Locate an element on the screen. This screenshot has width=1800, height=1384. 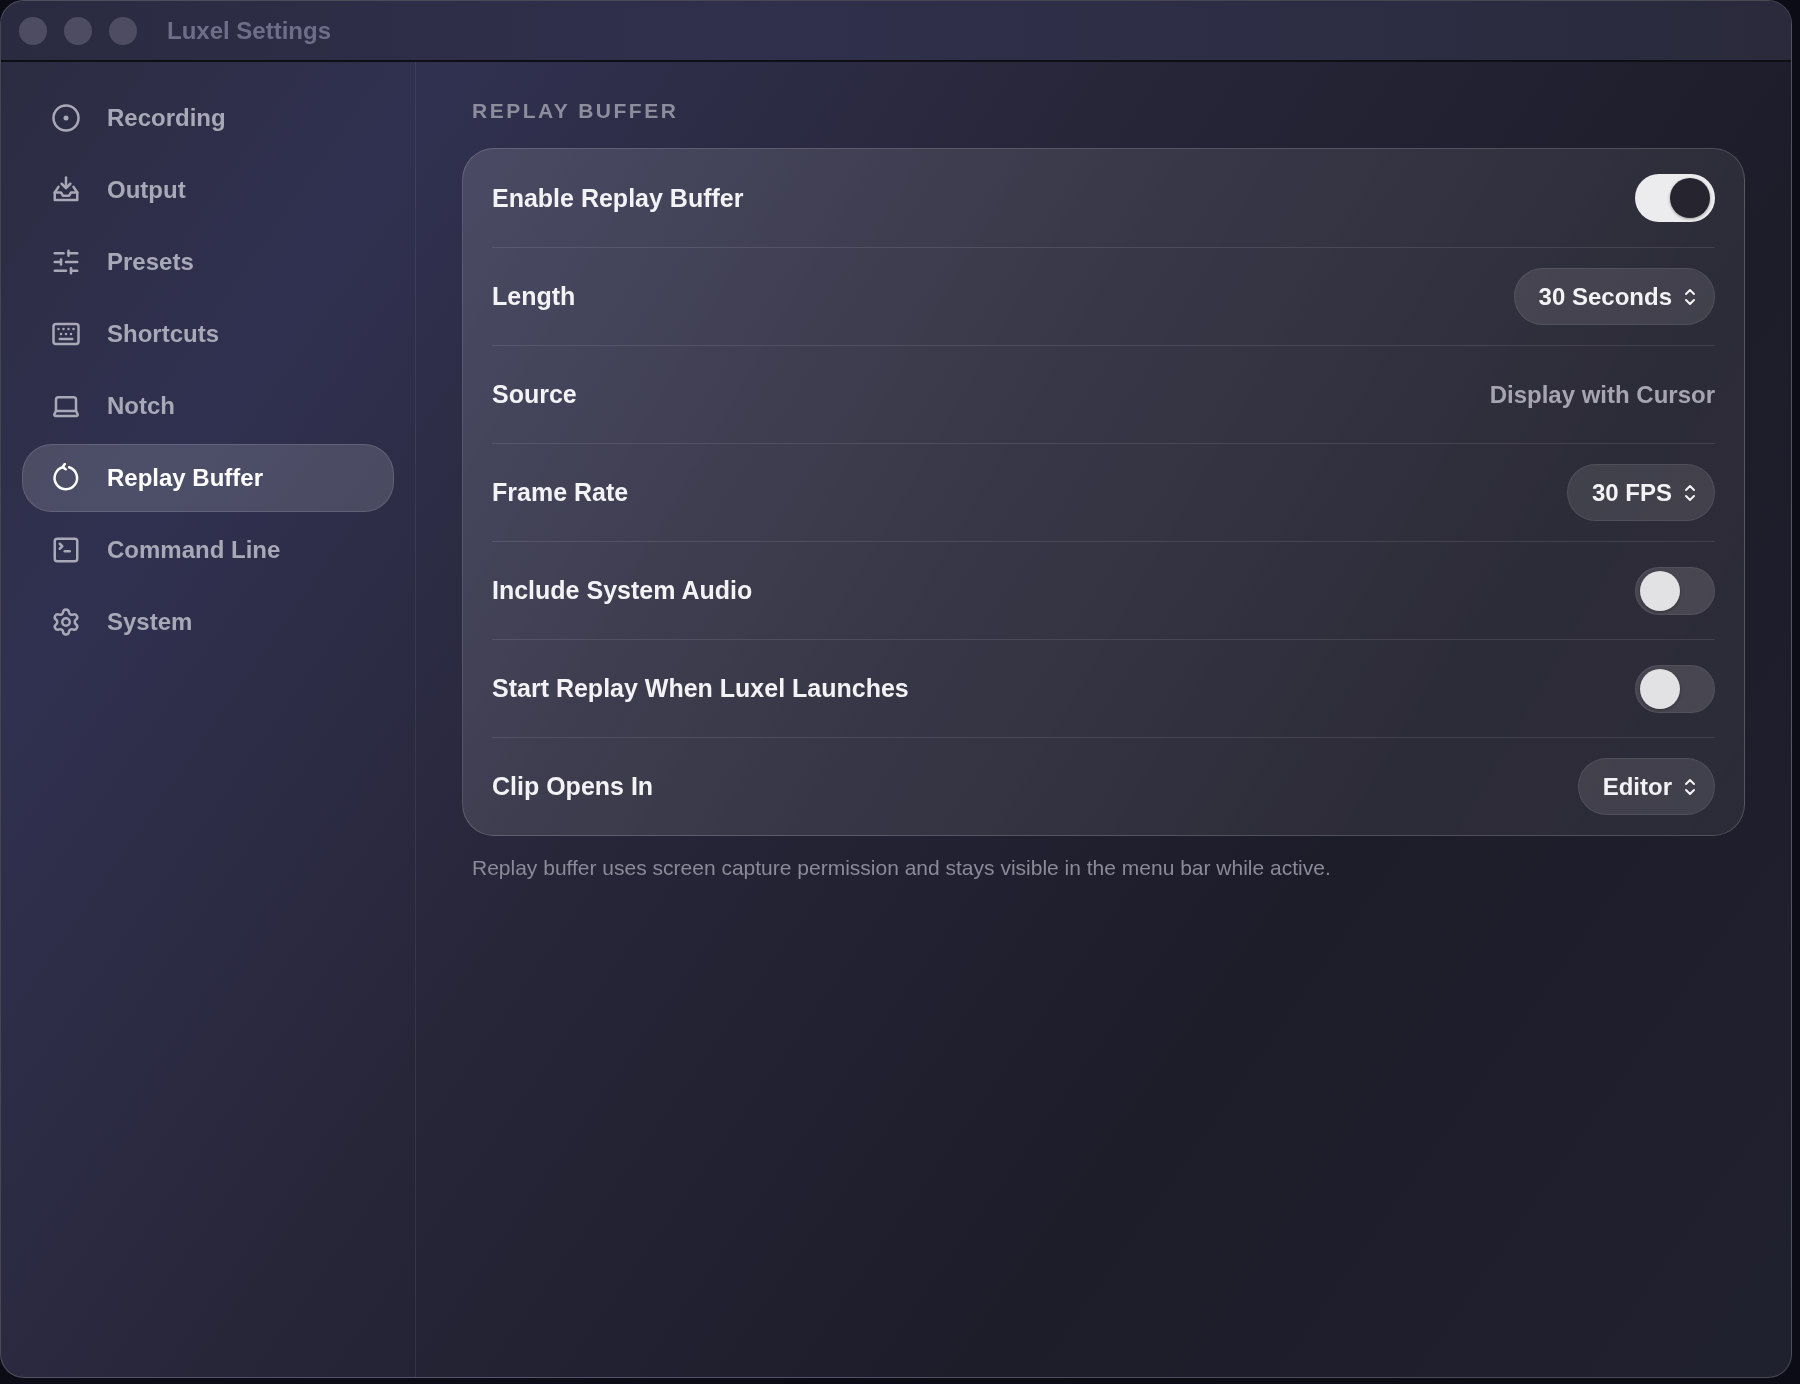
setting-label: Enable Replay Buffer is located at coordinates (618, 198).